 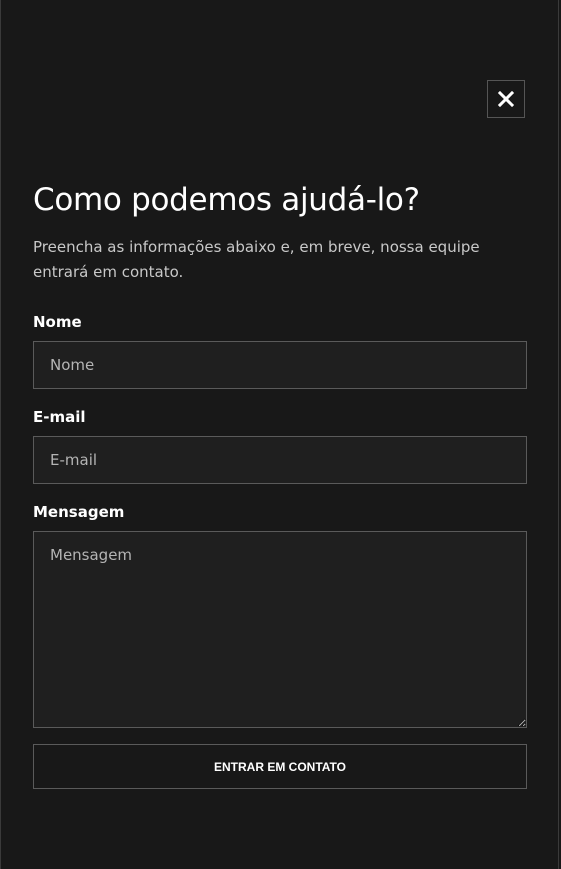 I want to click on close-button, so click(x=506, y=99).